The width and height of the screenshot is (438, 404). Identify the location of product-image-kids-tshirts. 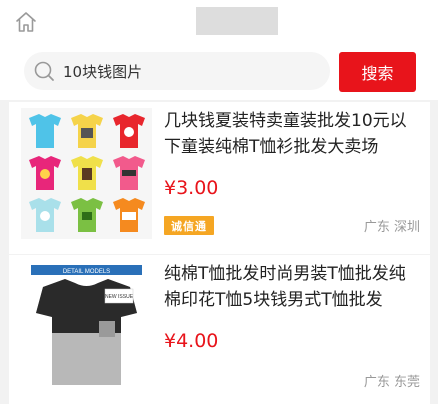
(86, 173).